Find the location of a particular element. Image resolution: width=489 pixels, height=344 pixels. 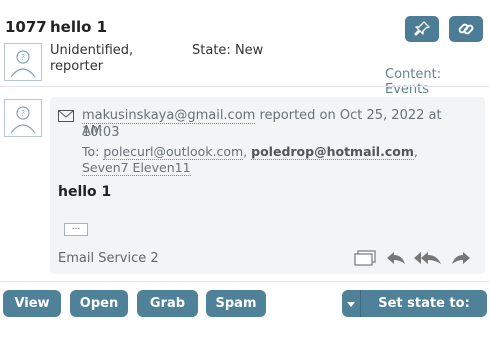

content-label: Content: is located at coordinates (413, 74).